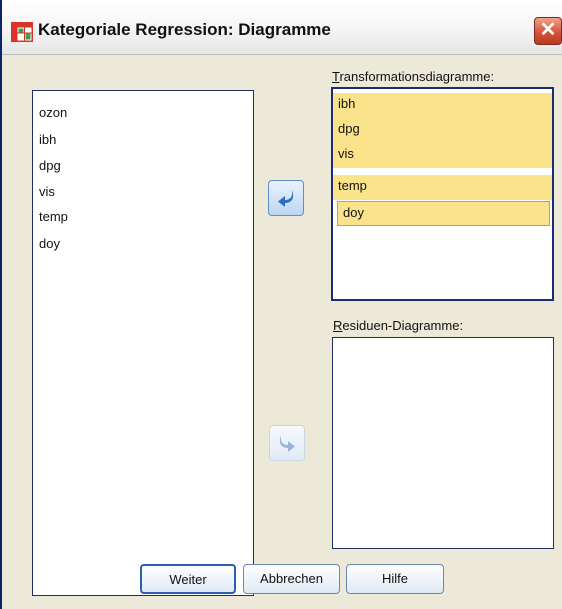 The width and height of the screenshot is (562, 609). What do you see at coordinates (395, 579) in the screenshot?
I see `help-button: Hilfe` at bounding box center [395, 579].